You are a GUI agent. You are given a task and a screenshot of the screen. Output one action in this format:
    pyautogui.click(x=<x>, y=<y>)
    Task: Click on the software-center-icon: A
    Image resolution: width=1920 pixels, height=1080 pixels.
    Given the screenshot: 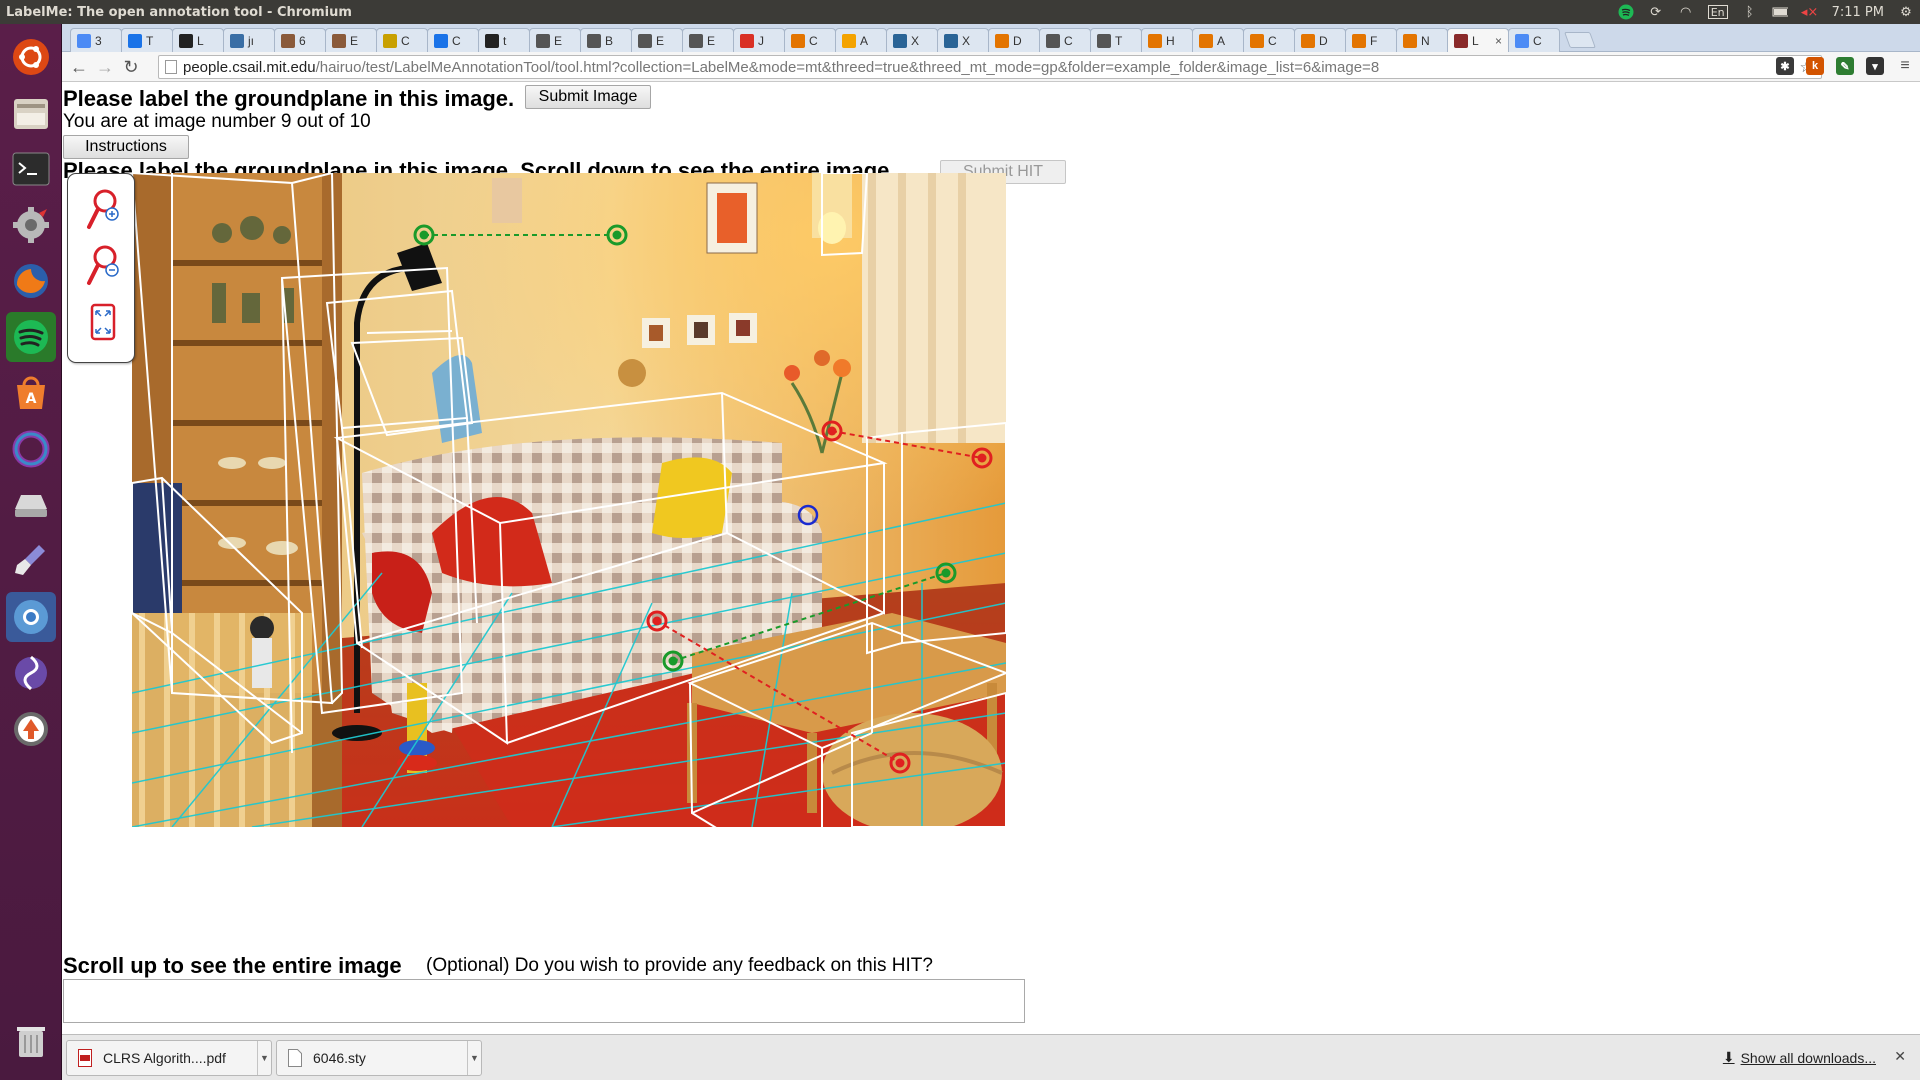 What is the action you would take?
    pyautogui.click(x=31, y=393)
    